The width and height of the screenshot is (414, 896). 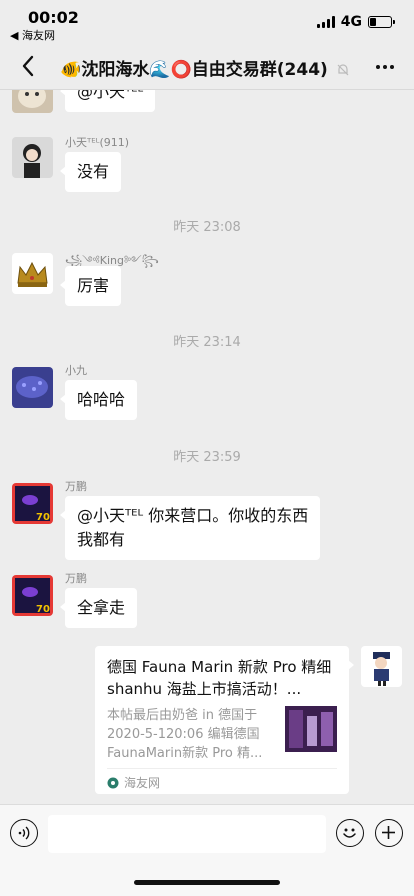 I want to click on chat-title: 🐠沈阳海水🌊⭕自由交易群(244), so click(x=205, y=67).